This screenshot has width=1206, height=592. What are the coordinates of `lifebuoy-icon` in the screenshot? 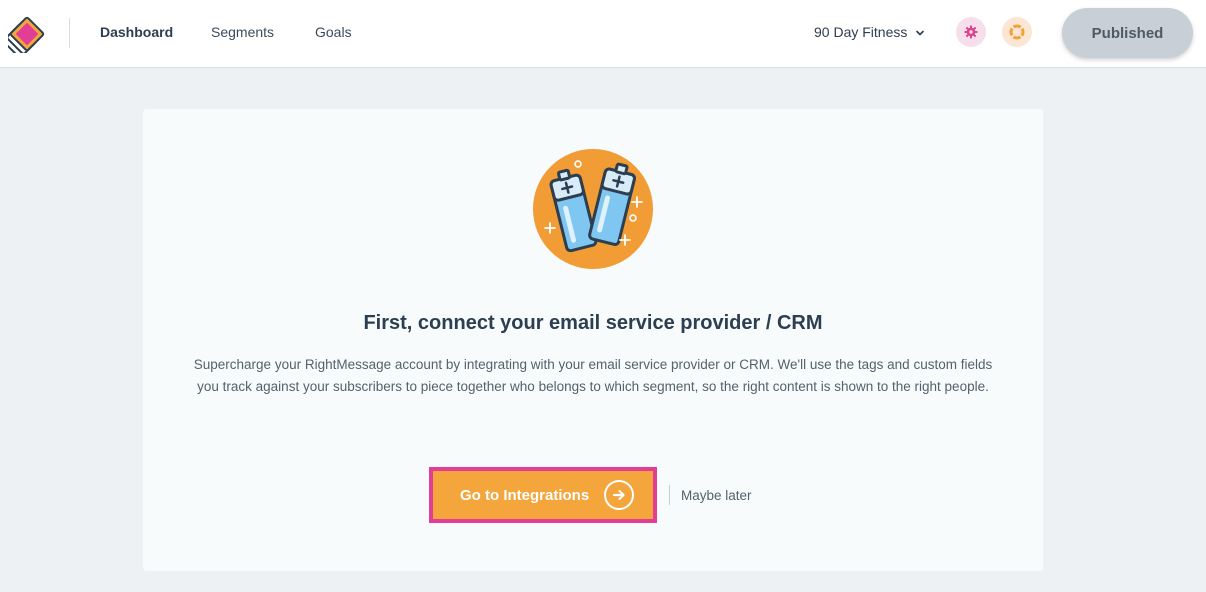 It's located at (1017, 32).